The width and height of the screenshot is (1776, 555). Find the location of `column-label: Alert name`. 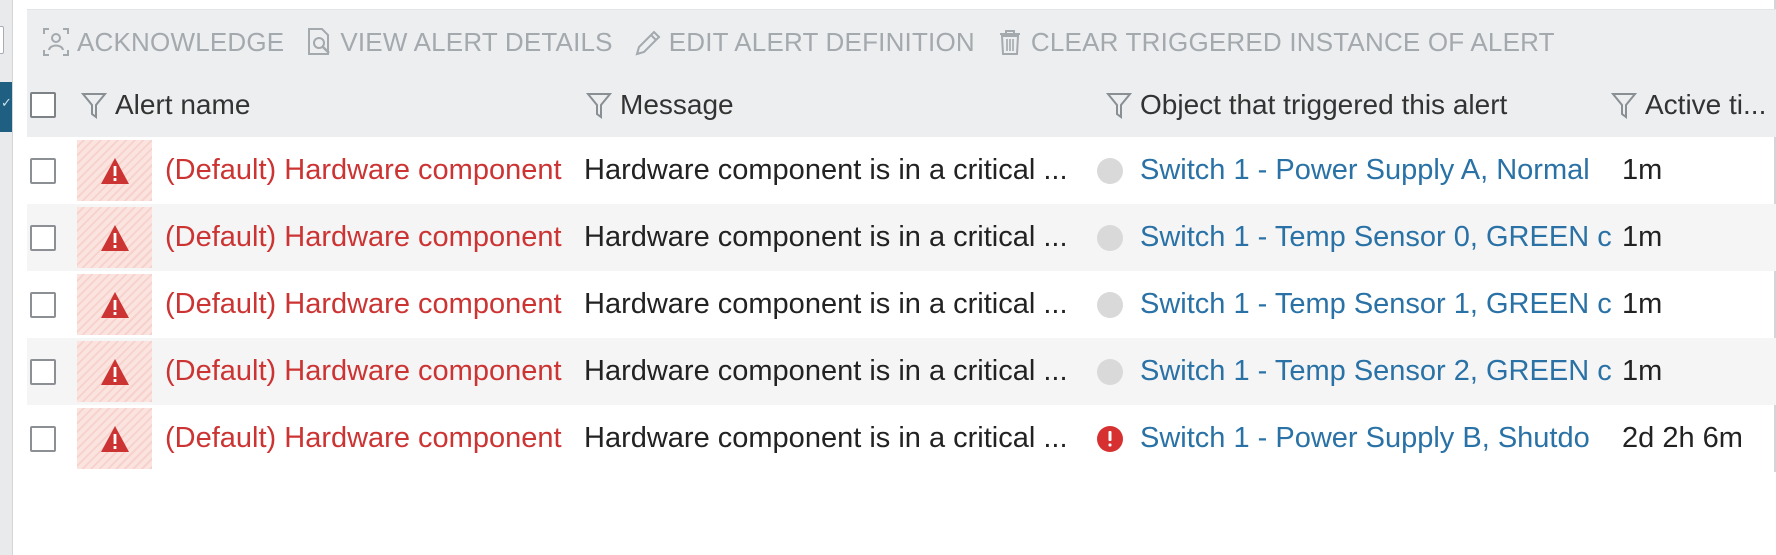

column-label: Alert name is located at coordinates (183, 104).